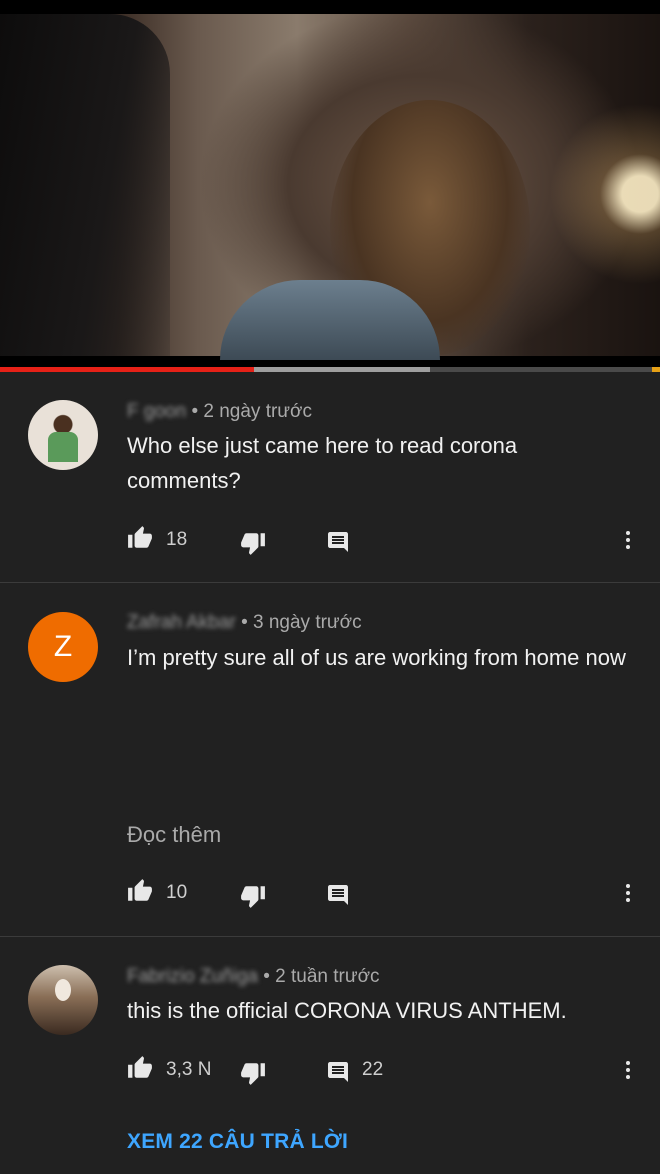  What do you see at coordinates (156, 411) in the screenshot?
I see `author-name: F goon` at bounding box center [156, 411].